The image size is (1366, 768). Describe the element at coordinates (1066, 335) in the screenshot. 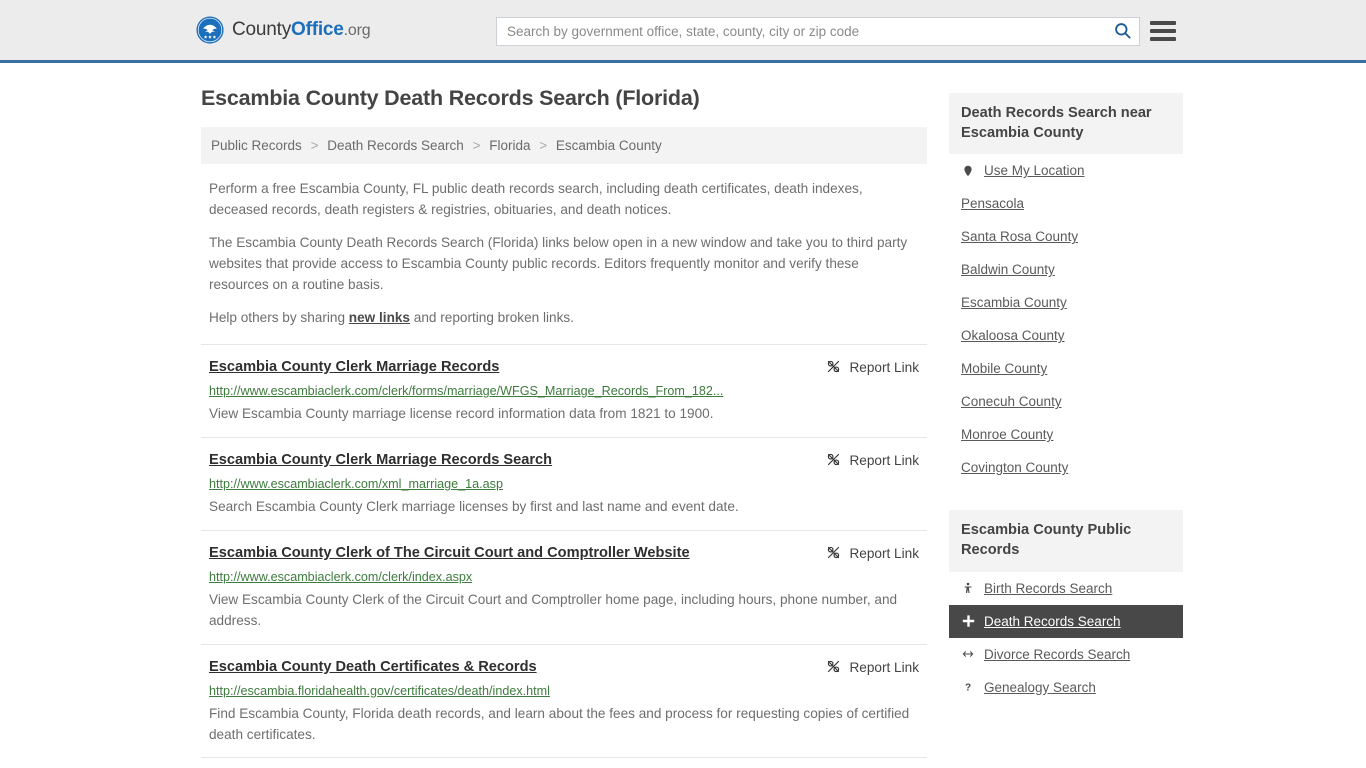

I see `sidebar-item-okaloosa-county: Okaloosa County` at that location.